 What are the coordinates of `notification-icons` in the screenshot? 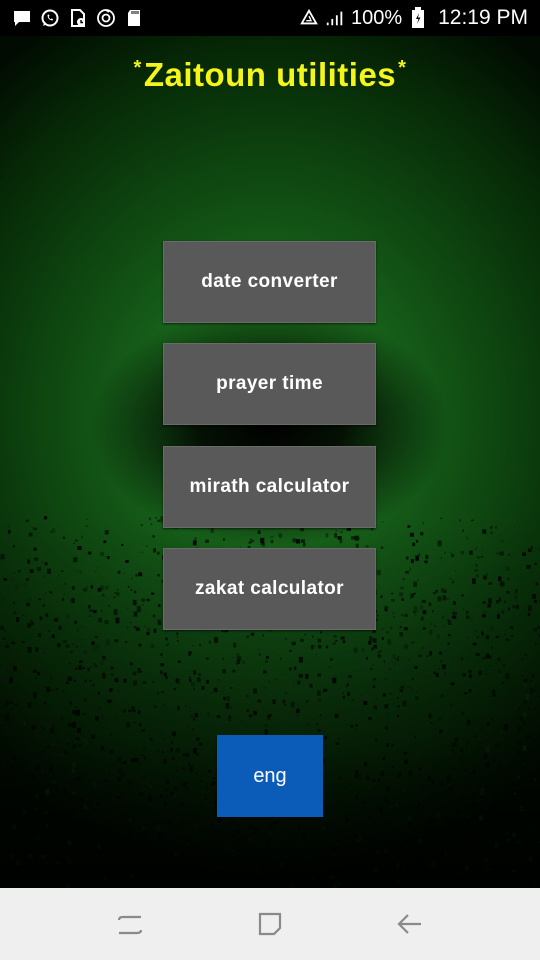 It's located at (78, 18).